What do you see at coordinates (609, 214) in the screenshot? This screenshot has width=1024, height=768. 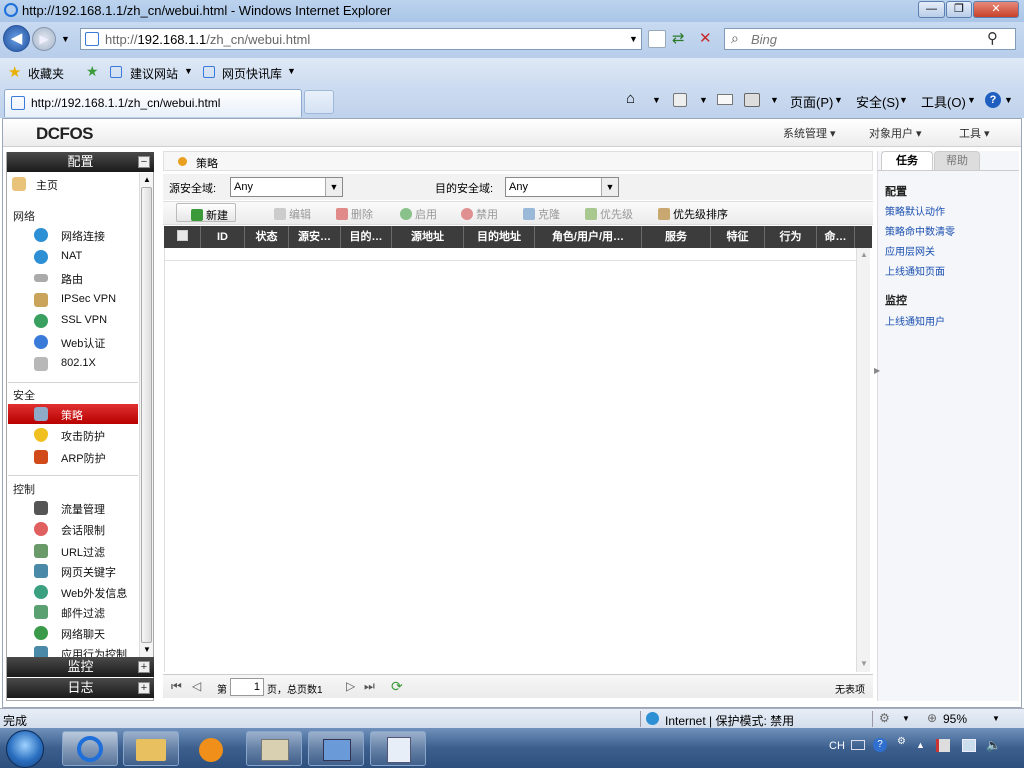 I see `priority-button: 优先级` at bounding box center [609, 214].